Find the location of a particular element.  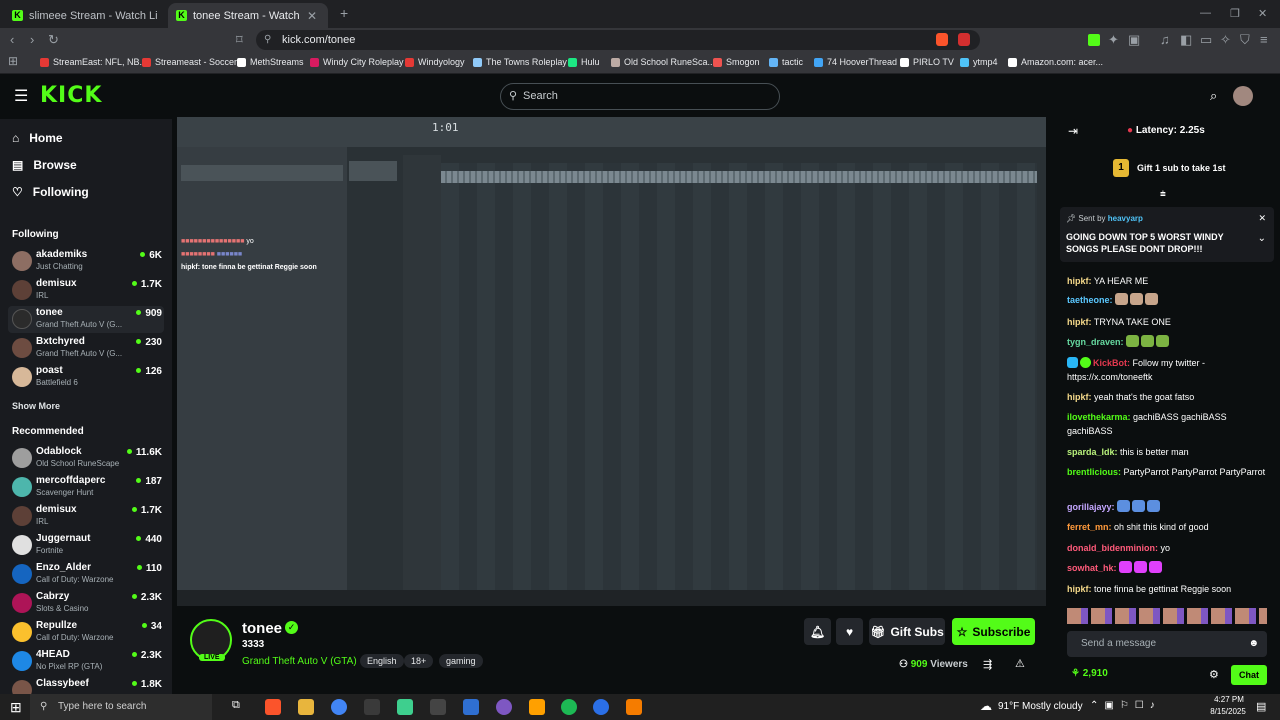

chevron-down-icon: ⌄ is located at coordinates (1262, 238).